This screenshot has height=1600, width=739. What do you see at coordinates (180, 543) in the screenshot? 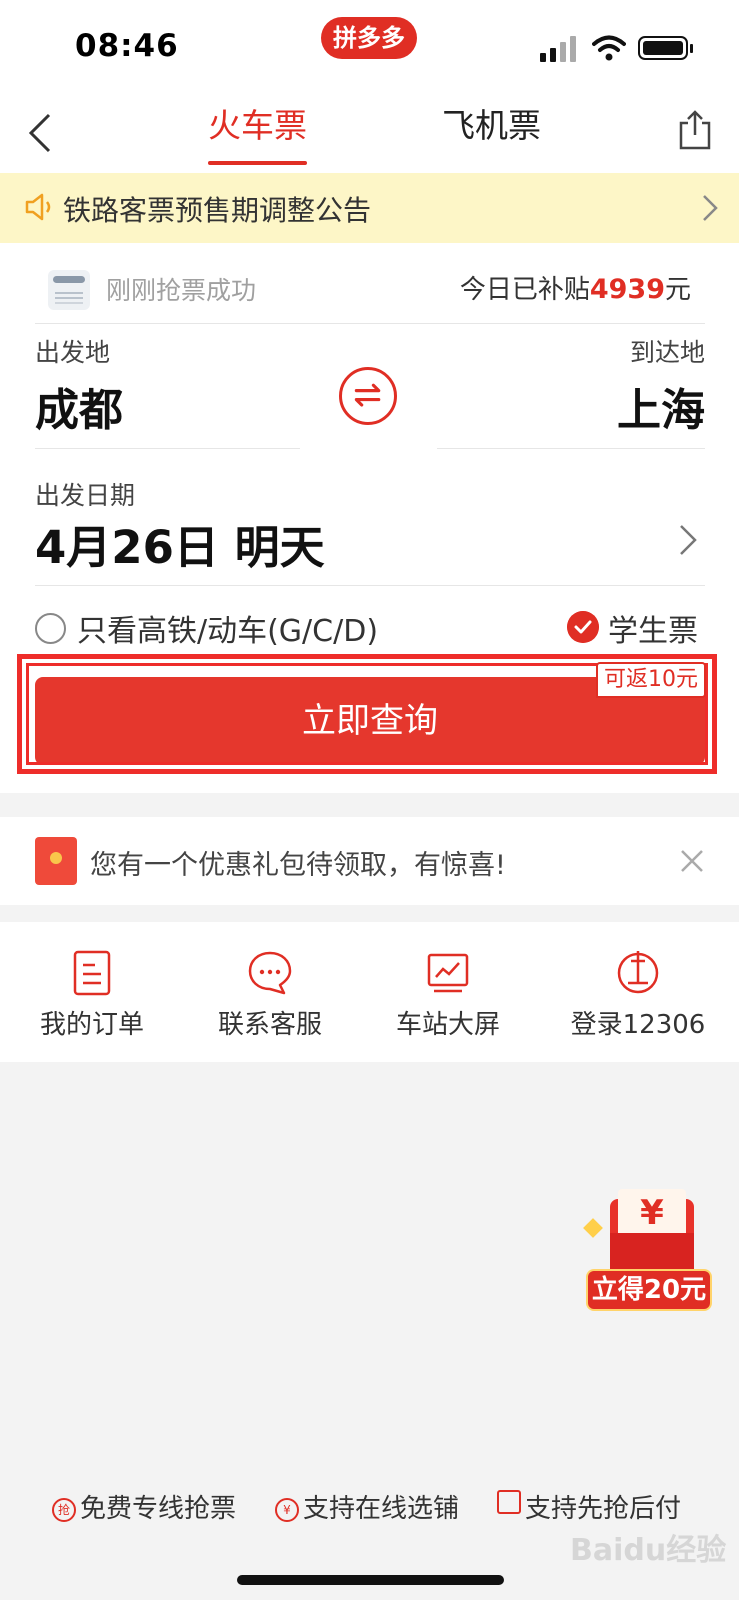
I see `departure-date: 4月26日 明天` at bounding box center [180, 543].